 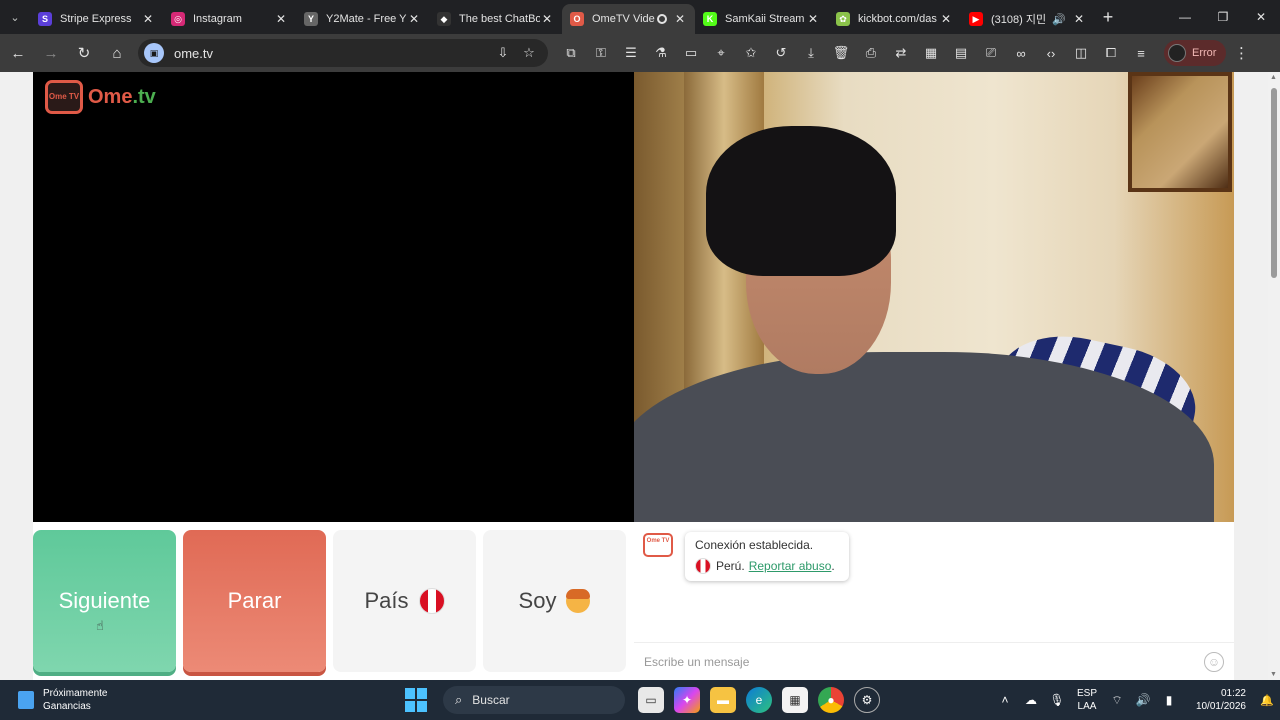 I want to click on widgets-button: Próximamente Ganancias, so click(x=78, y=700).